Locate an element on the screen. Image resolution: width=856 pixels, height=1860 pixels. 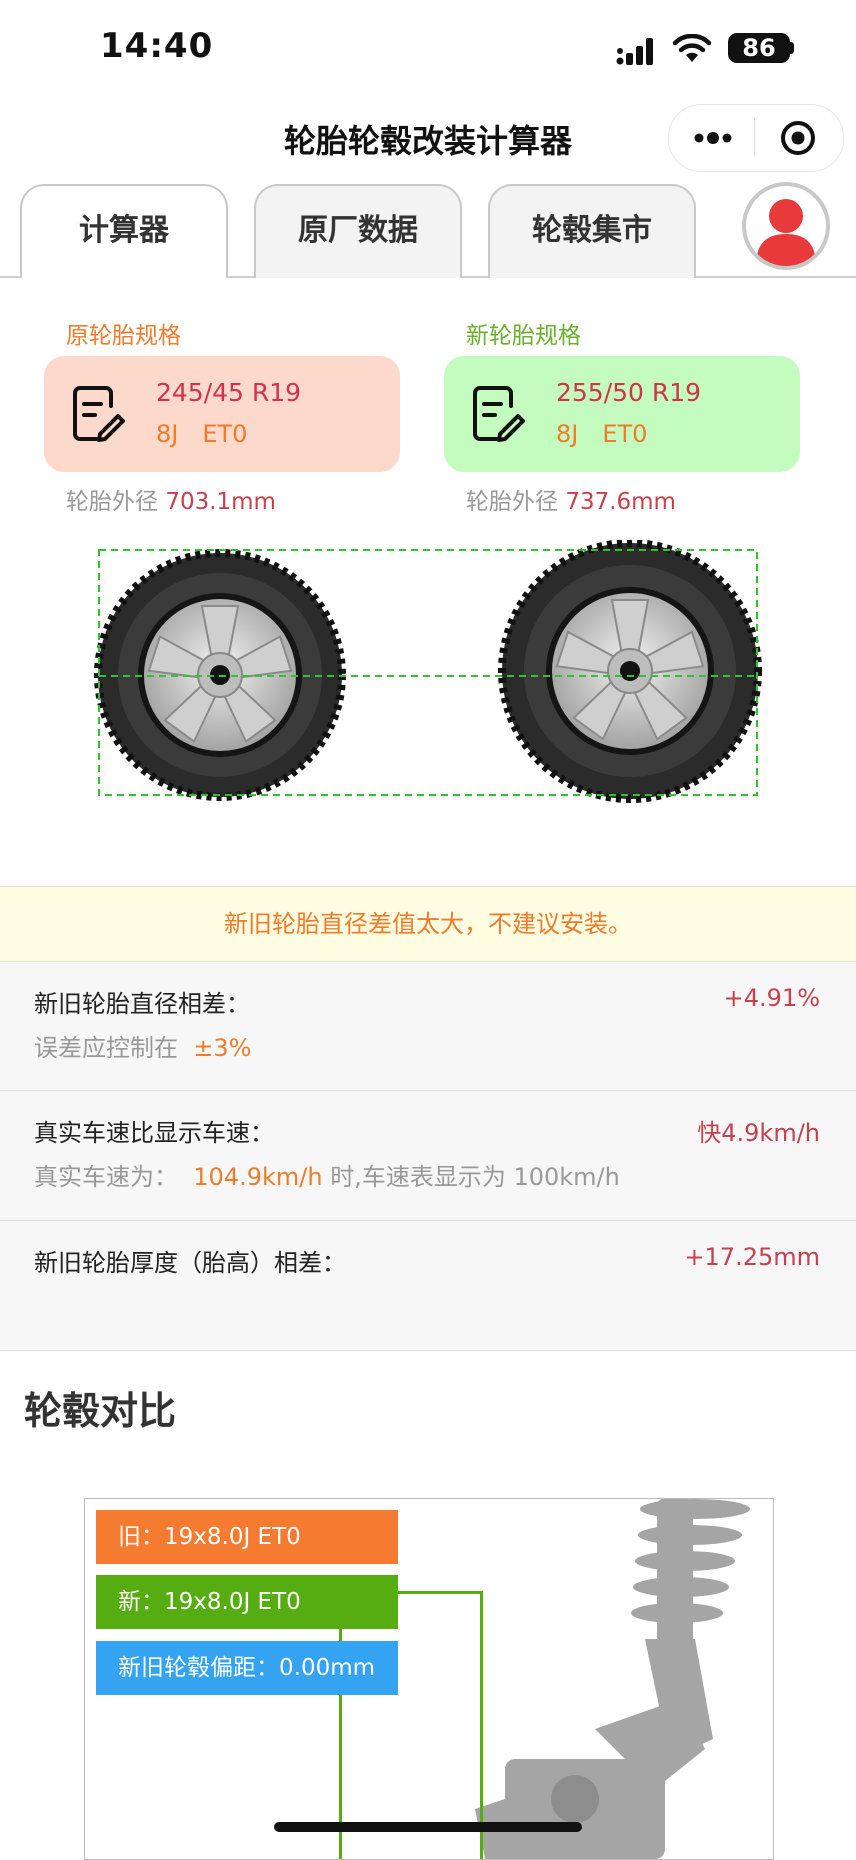
diameter-diff-label: 新旧轮胎直径相差： is located at coordinates (142, 1004).